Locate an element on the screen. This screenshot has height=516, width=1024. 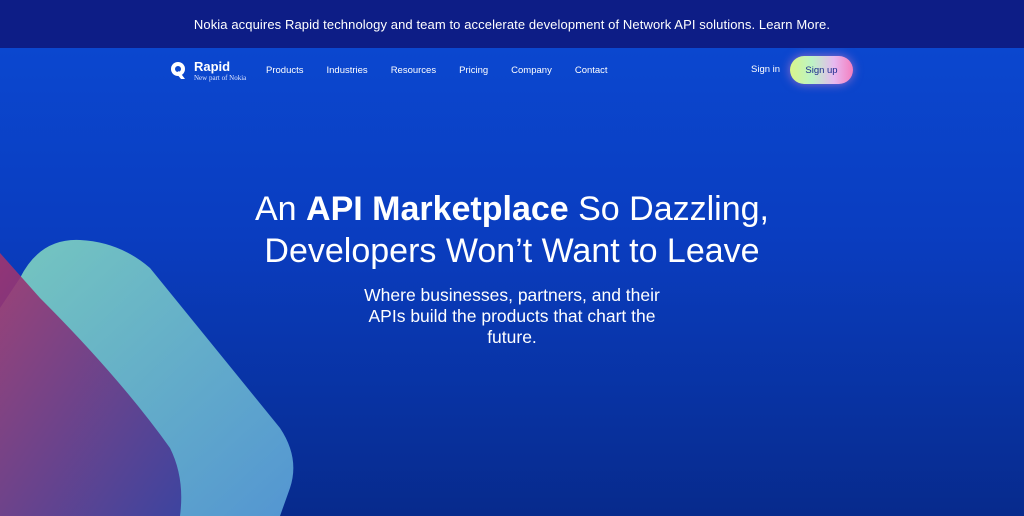
rapid-logo-icon is located at coordinates (179, 71).